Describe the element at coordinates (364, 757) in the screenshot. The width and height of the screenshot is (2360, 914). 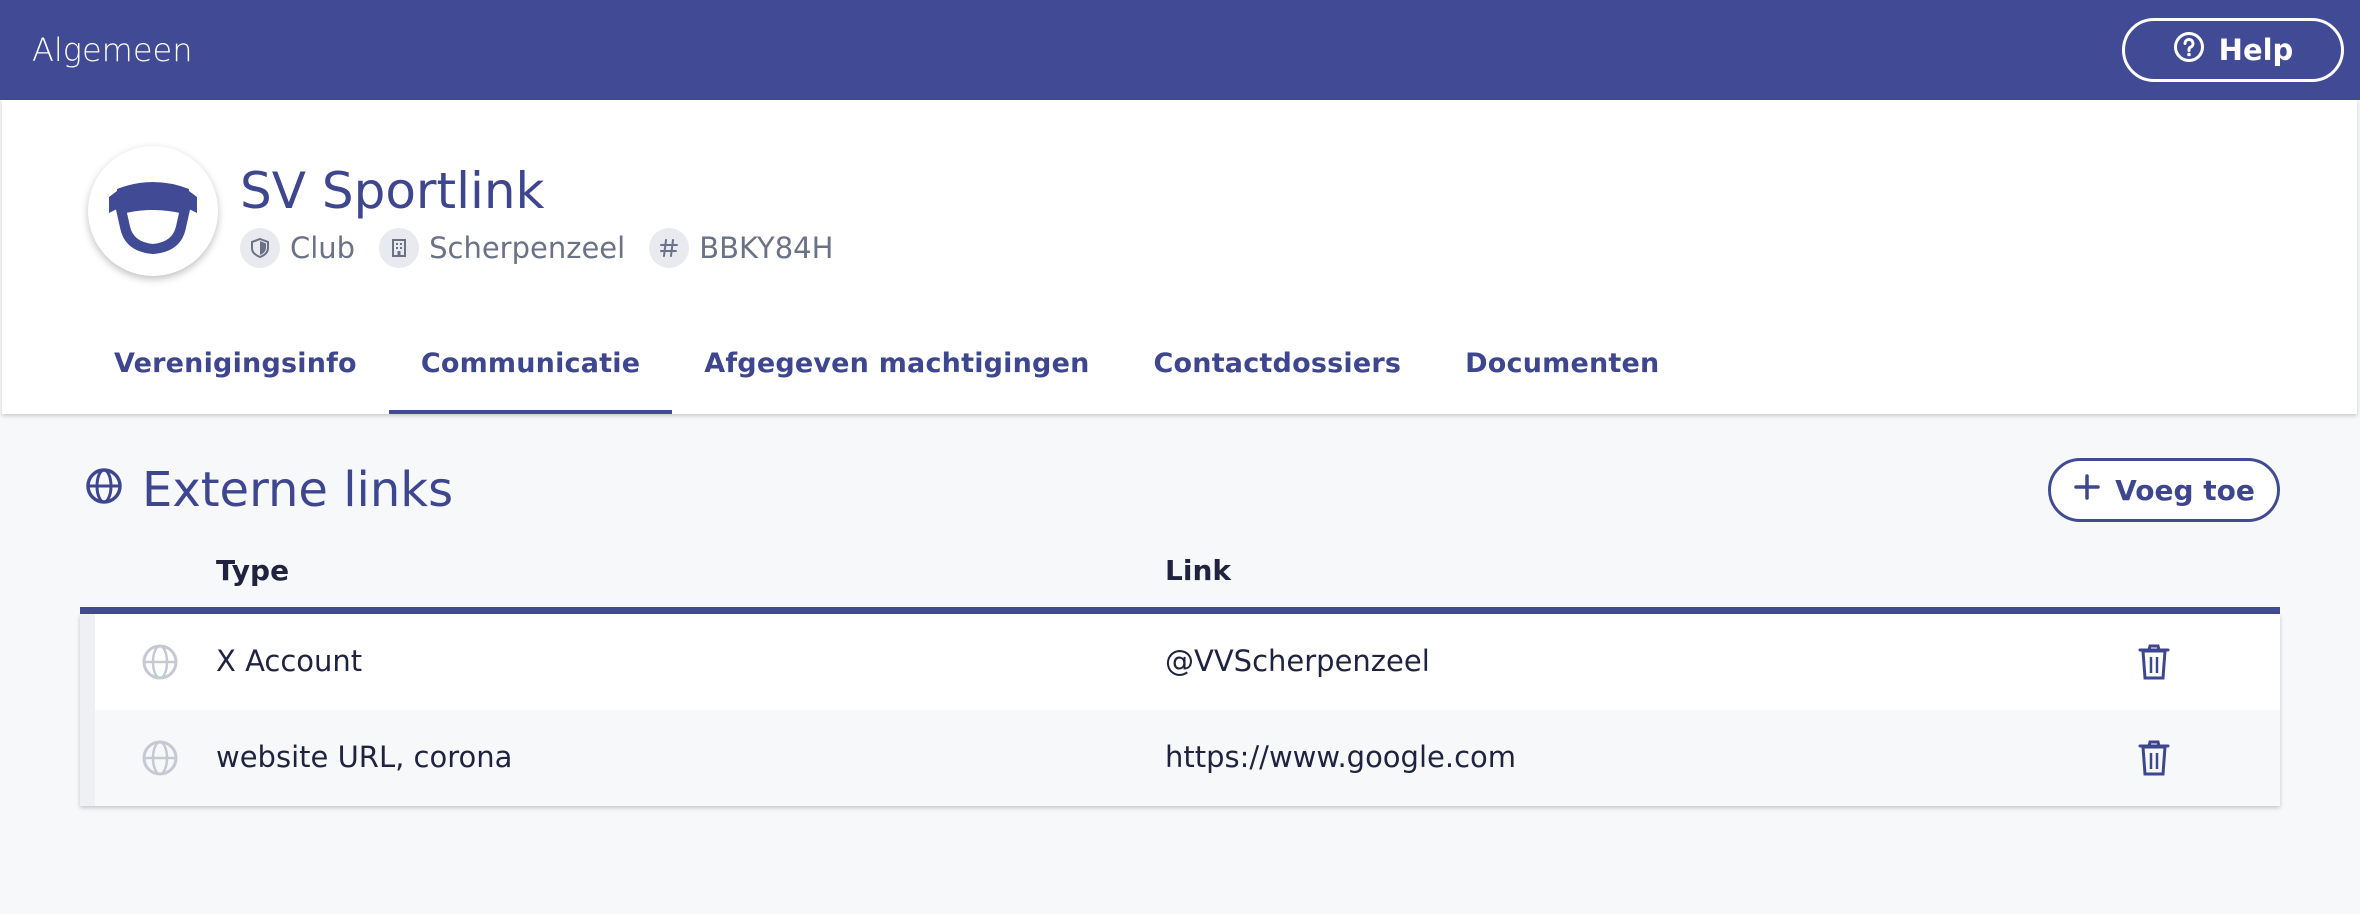
I see `row-type: website URL, corona` at that location.